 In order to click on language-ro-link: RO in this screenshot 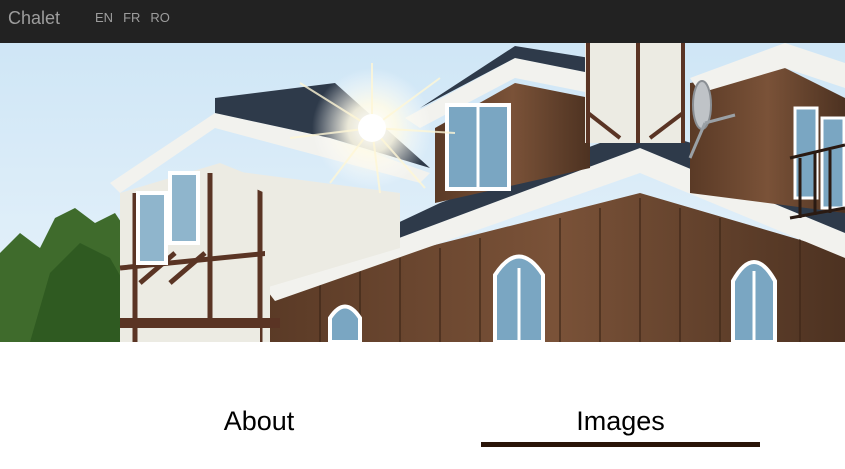, I will do `click(160, 17)`.